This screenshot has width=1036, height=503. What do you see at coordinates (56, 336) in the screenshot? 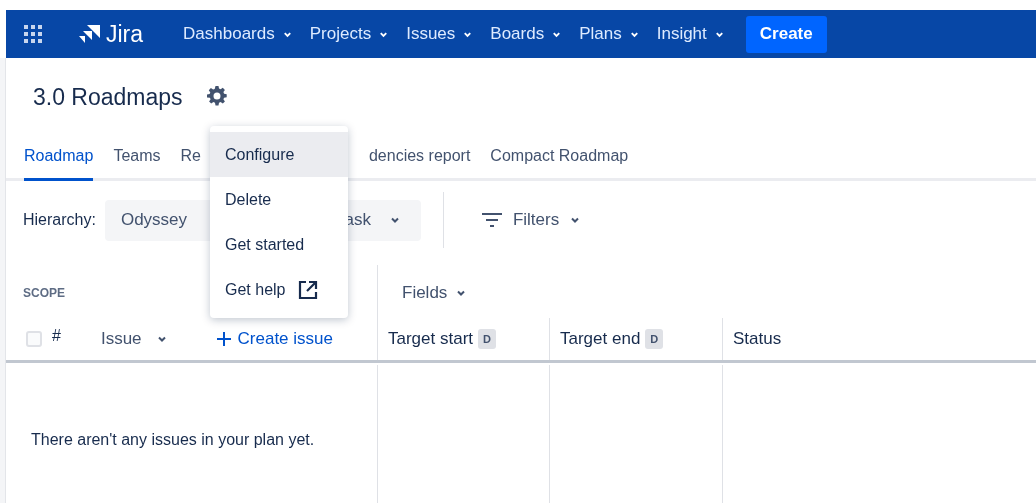
I see `column-header: #` at bounding box center [56, 336].